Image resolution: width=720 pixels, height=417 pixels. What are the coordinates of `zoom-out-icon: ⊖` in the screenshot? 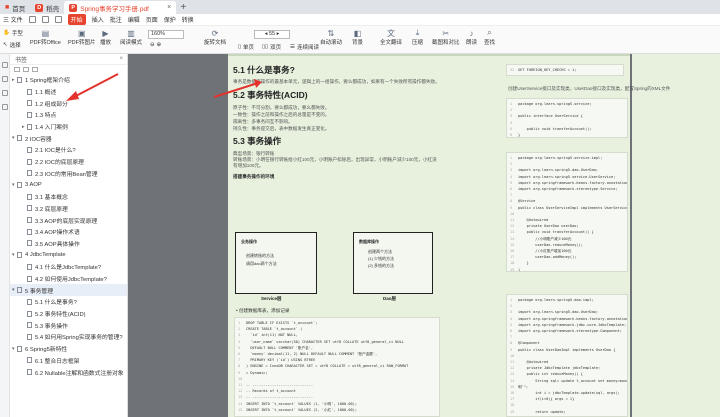 It's located at (152, 45).